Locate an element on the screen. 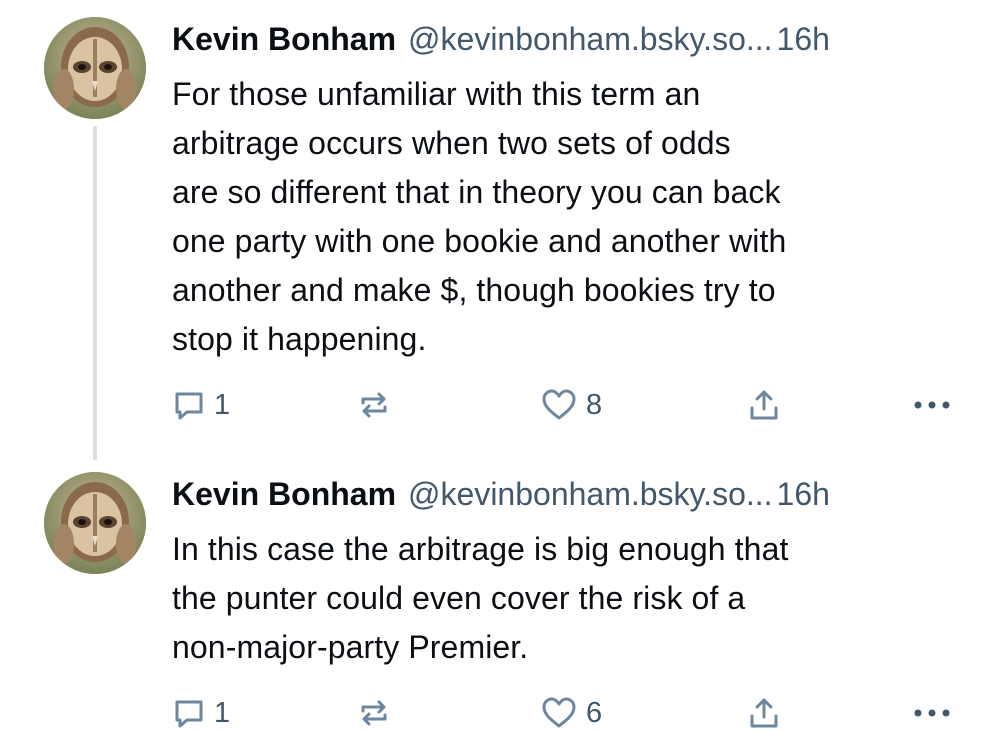  post-actions: 1 8 is located at coordinates (565, 405).